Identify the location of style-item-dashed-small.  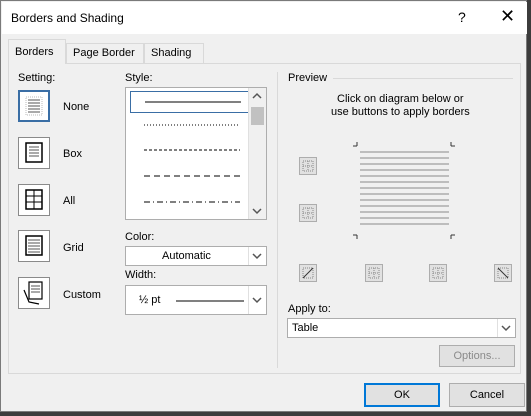
(189, 150).